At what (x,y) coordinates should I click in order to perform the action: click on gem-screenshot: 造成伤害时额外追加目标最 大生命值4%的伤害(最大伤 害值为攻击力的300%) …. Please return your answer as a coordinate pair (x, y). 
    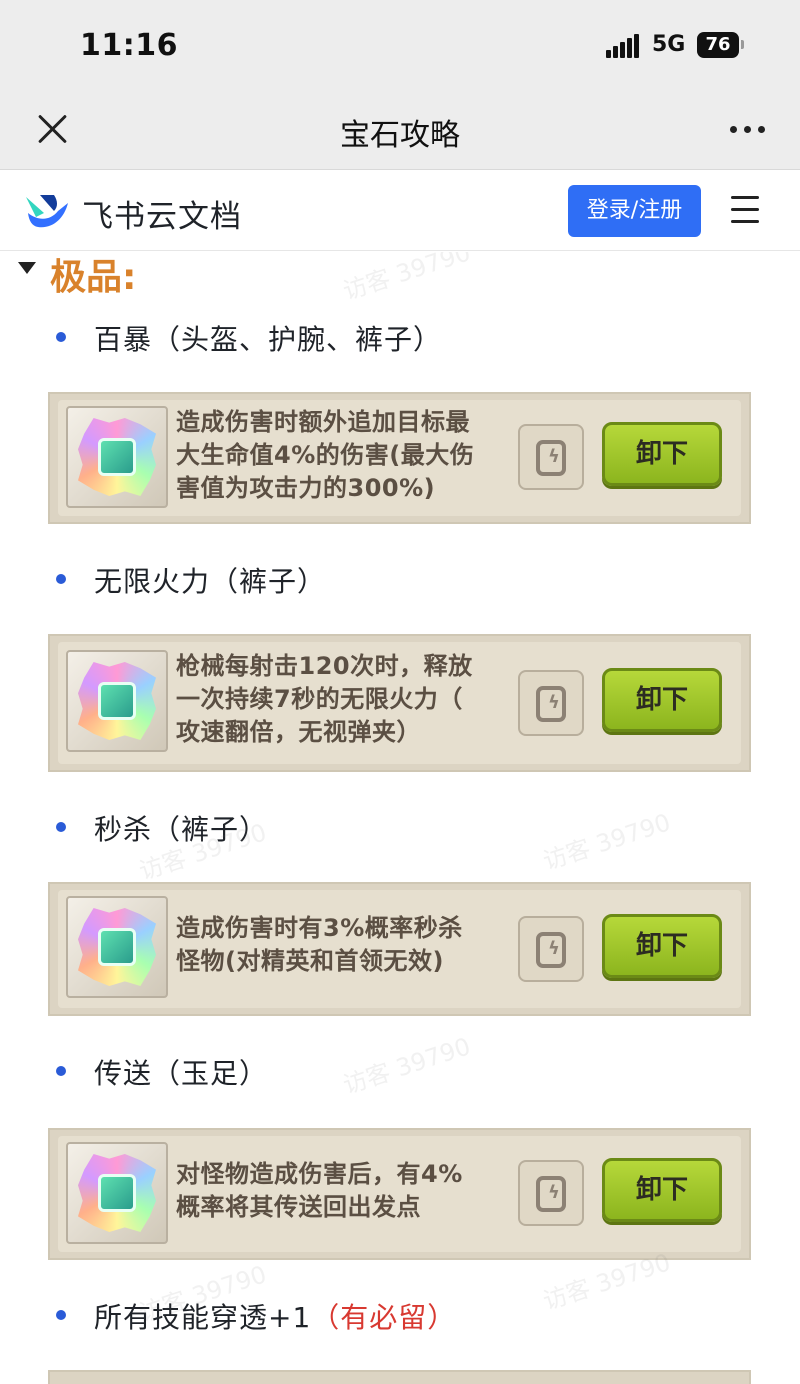
    Looking at the image, I should click on (399, 458).